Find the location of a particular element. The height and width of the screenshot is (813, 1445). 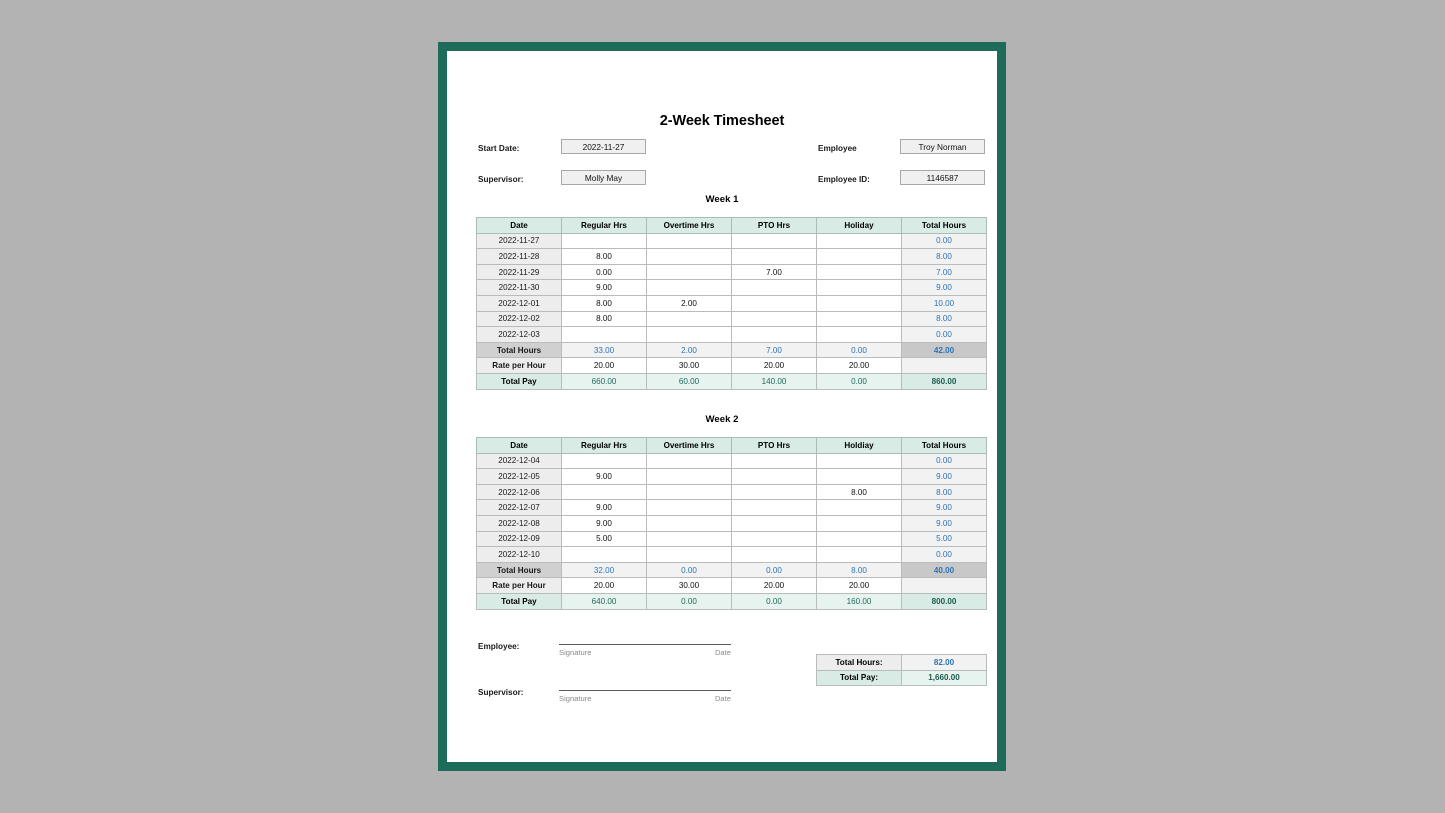

row-label: Total Hours is located at coordinates (519, 570).